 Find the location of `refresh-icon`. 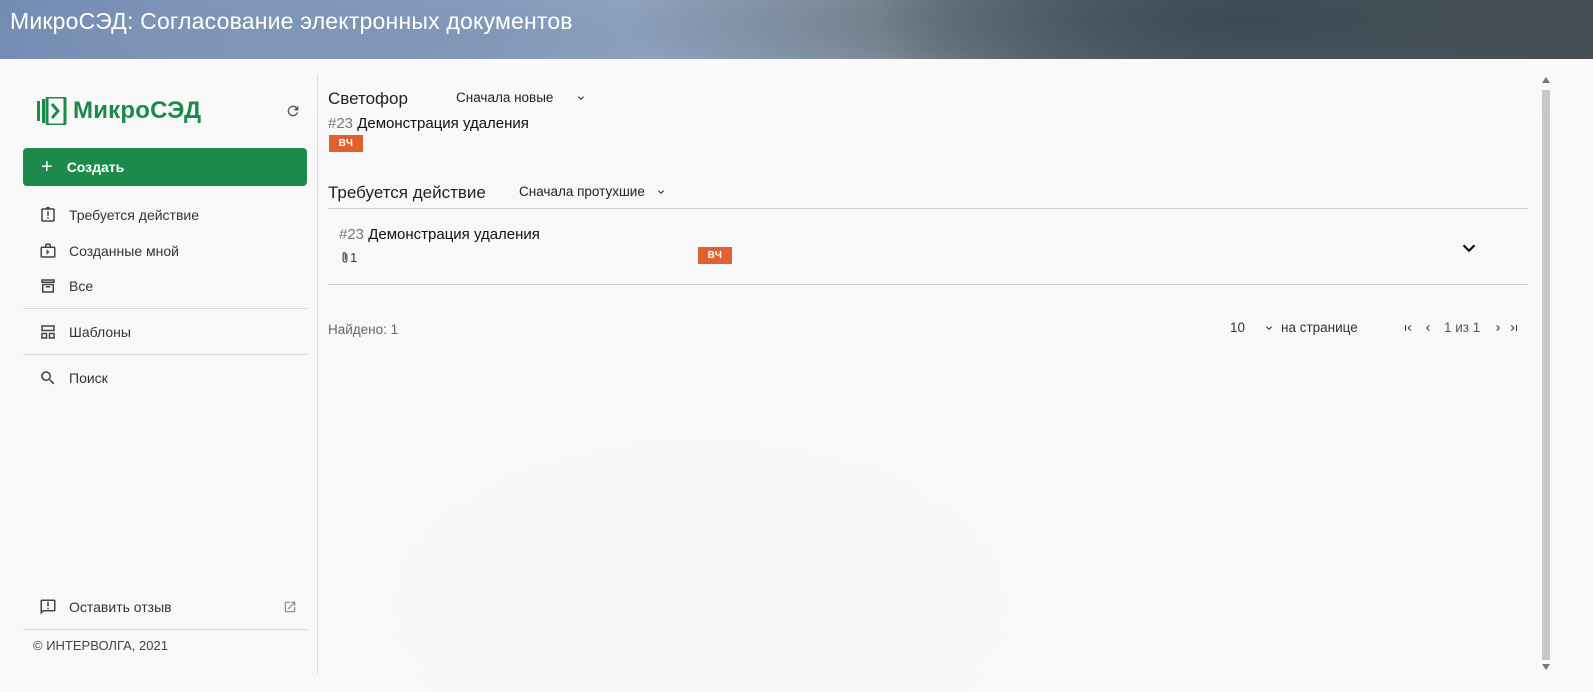

refresh-icon is located at coordinates (293, 111).